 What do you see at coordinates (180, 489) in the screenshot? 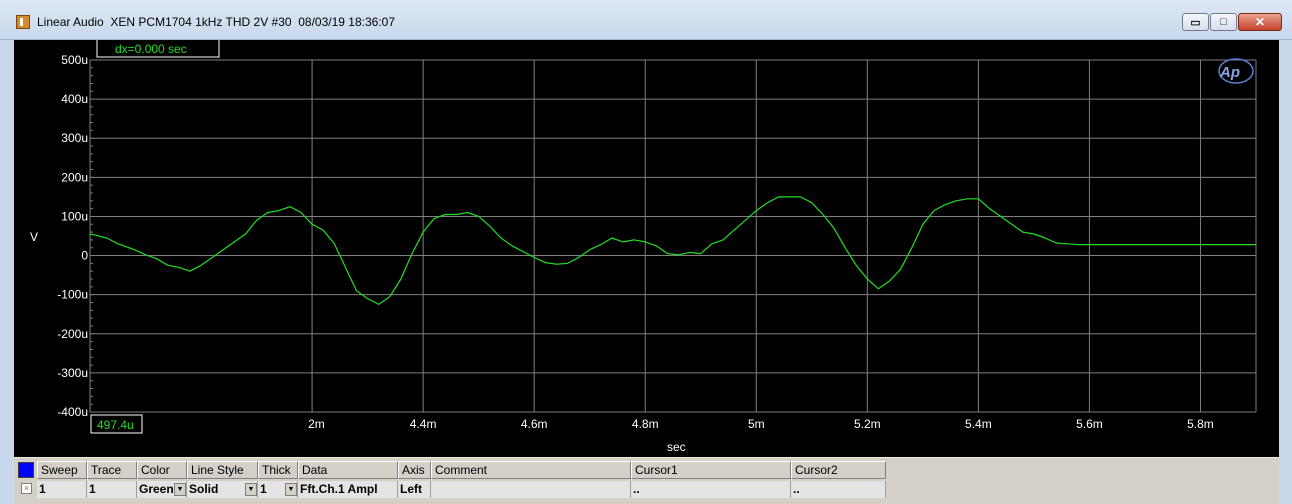
I see `color-dropdown-icon: ▼` at bounding box center [180, 489].